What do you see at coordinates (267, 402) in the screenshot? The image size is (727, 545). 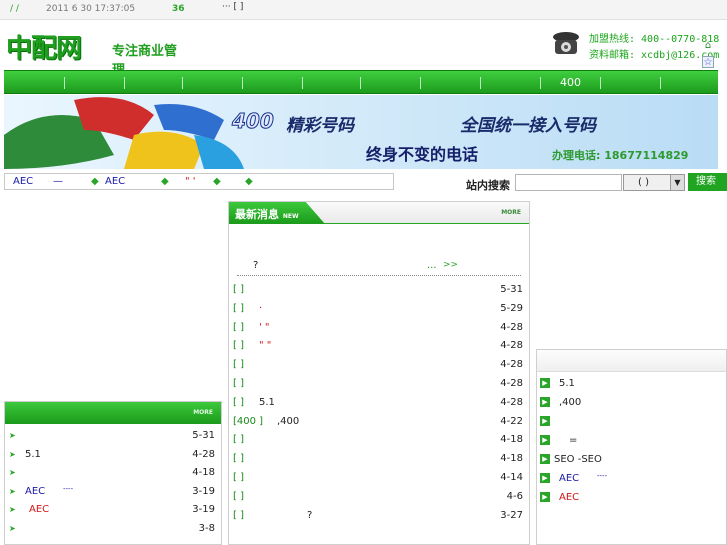 I see `news-link: 5.1` at bounding box center [267, 402].